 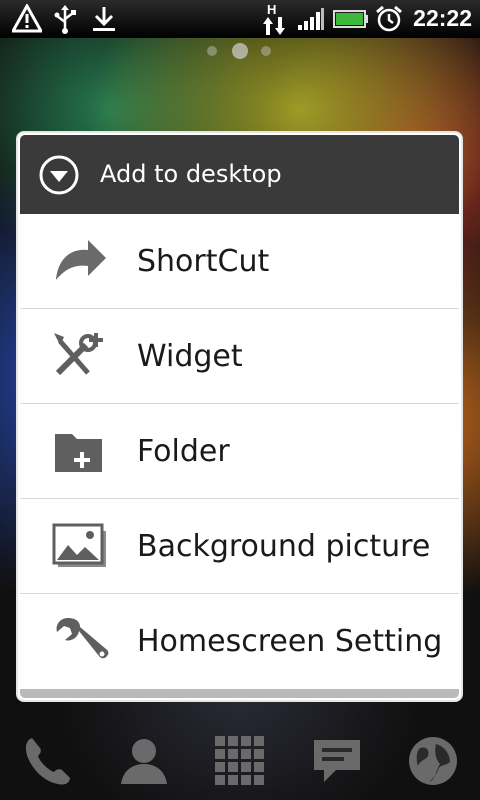 What do you see at coordinates (350, 19) in the screenshot?
I see `battery-icon` at bounding box center [350, 19].